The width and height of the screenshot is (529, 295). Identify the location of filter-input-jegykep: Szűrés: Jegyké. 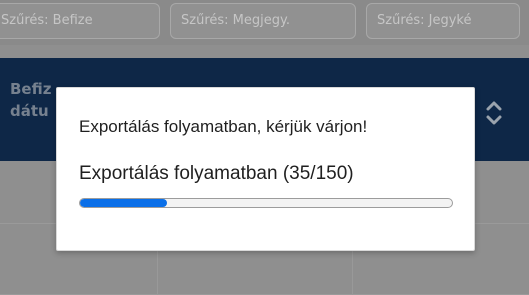
(443, 21).